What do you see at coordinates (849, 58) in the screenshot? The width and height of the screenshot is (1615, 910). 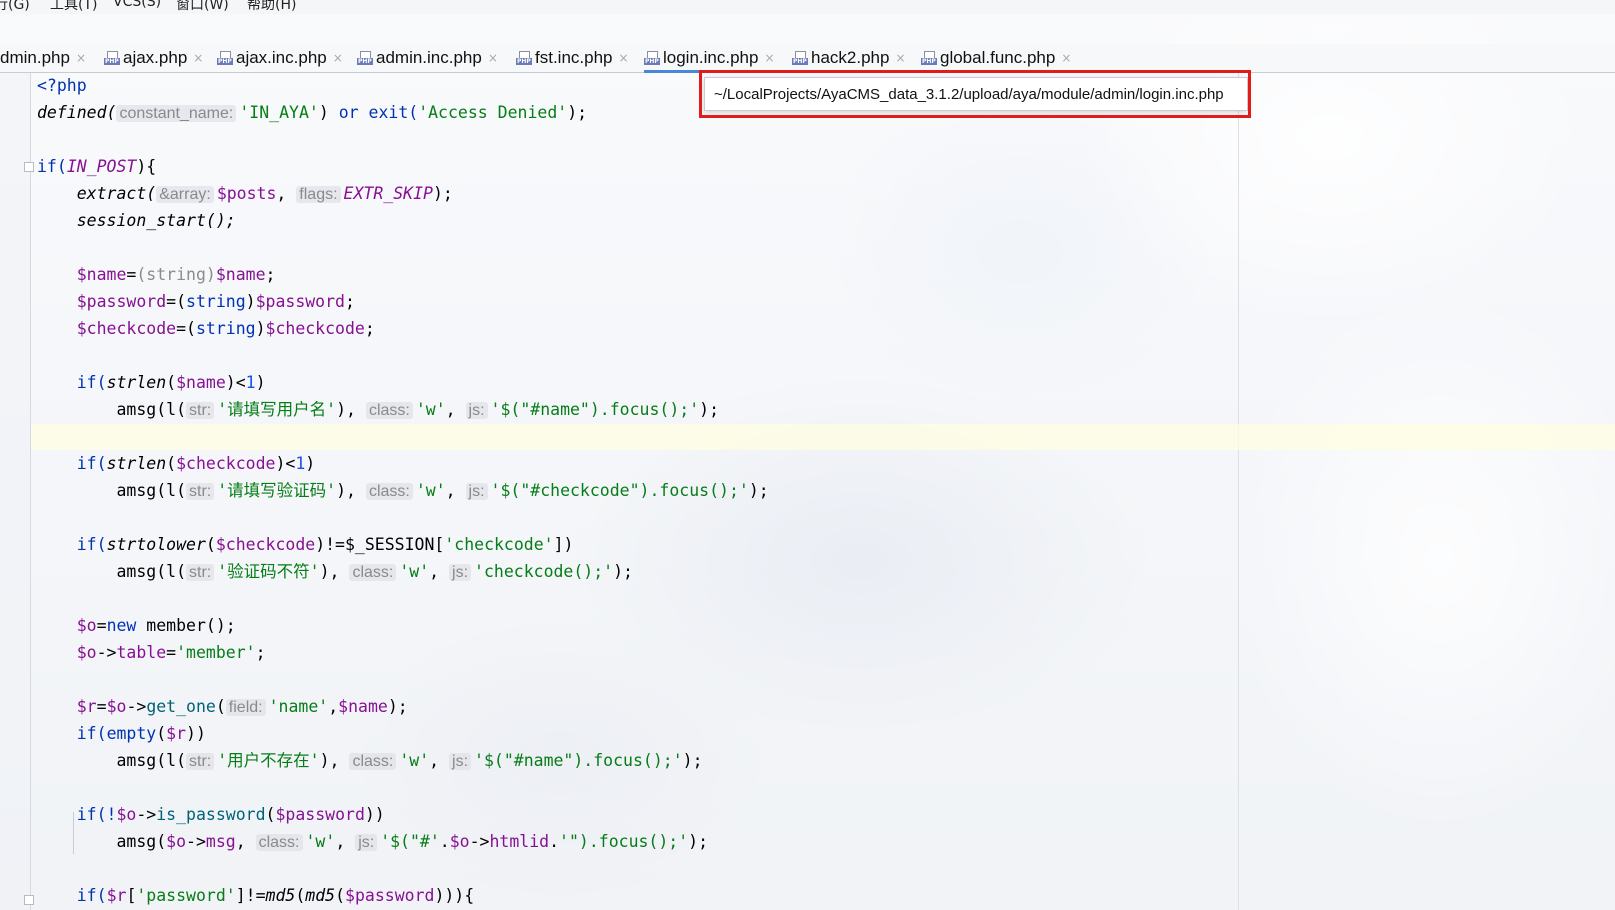 I see `tab-hack2-php: PHP hack2.php ×` at bounding box center [849, 58].